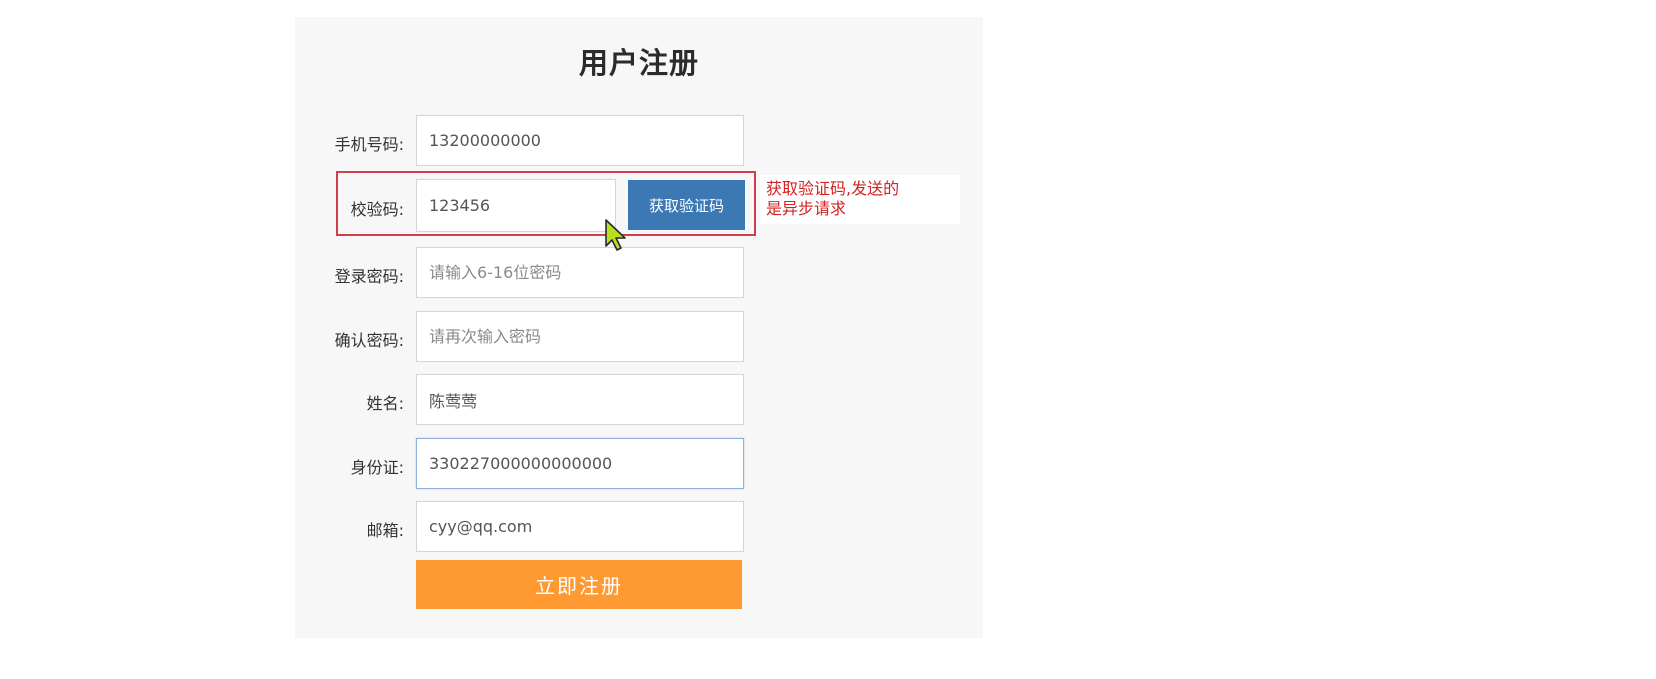  I want to click on annotation-note: 获取验证码,发送的 是异步请求, so click(860, 199).